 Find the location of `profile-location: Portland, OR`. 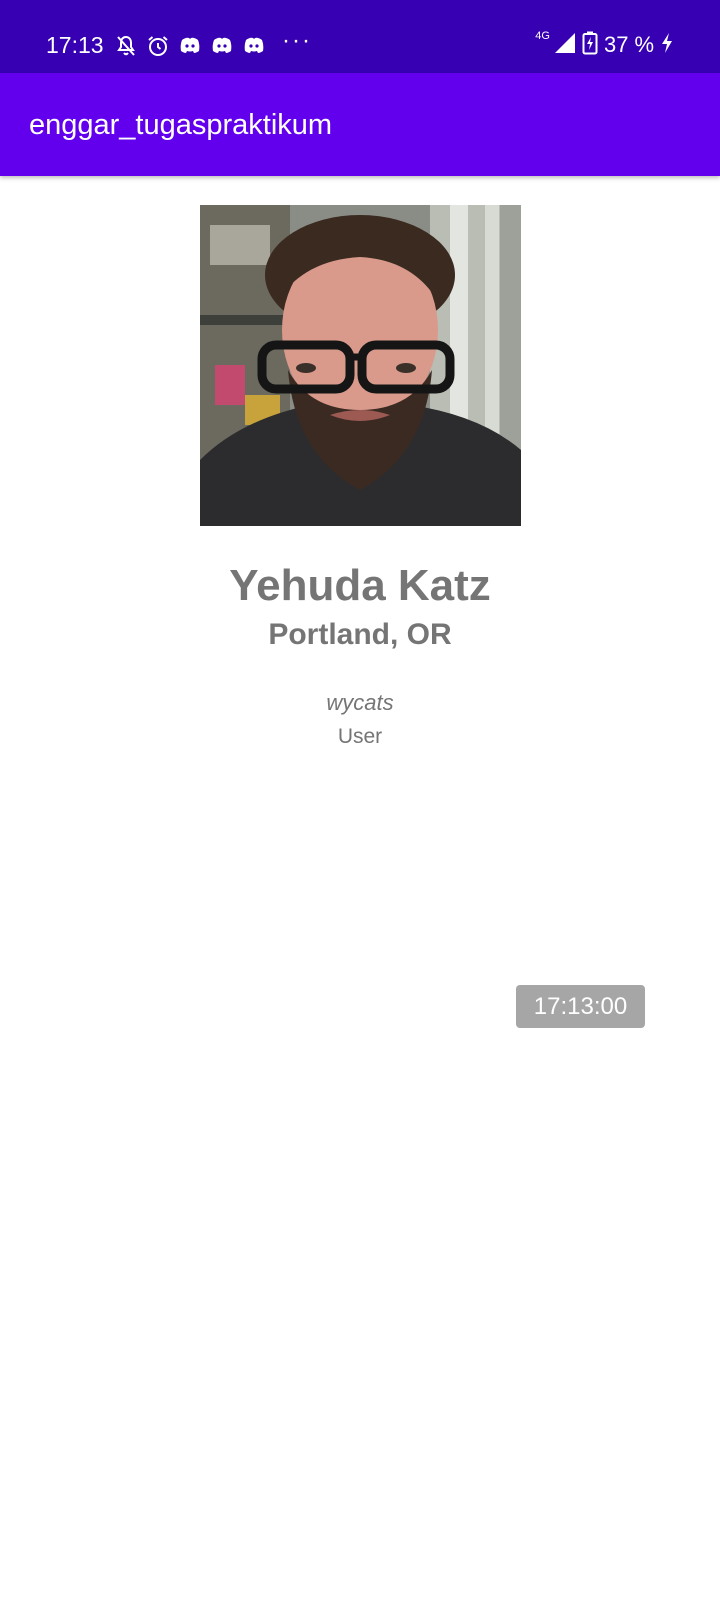

profile-location: Portland, OR is located at coordinates (360, 634).